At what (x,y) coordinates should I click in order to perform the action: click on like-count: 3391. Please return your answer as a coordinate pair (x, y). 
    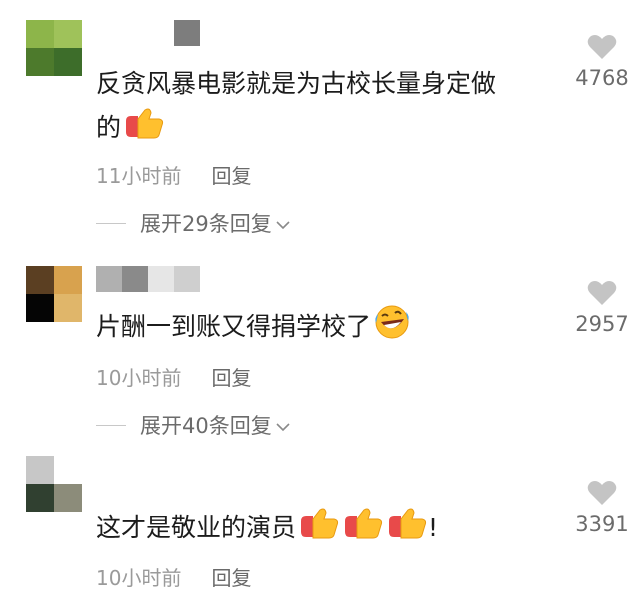
    Looking at the image, I should click on (602, 524).